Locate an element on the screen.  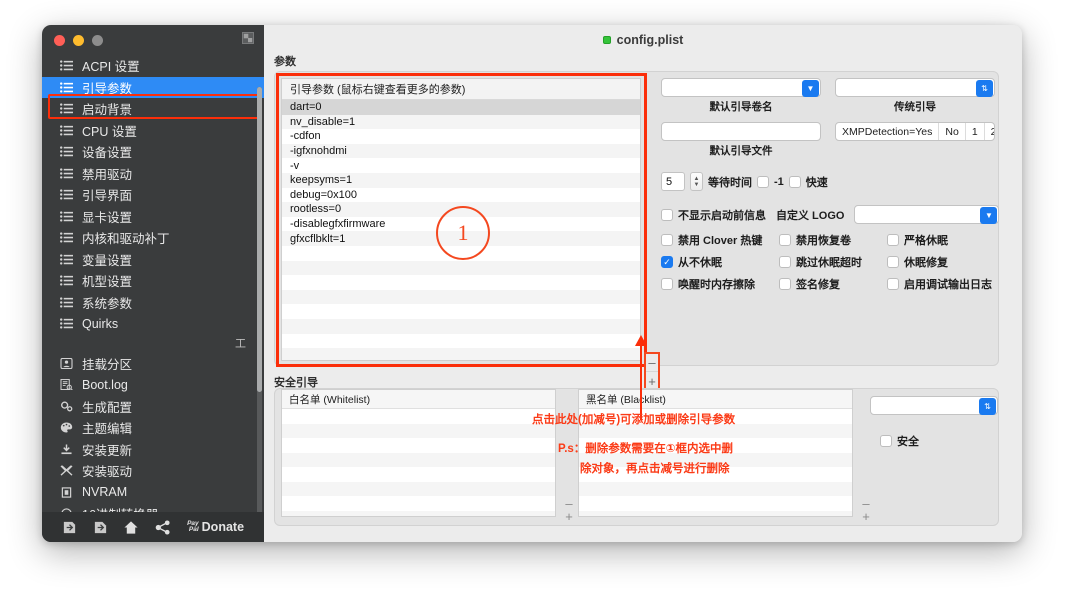
boot-flag-label: 休眠修复 is located at coordinates (926, 263).